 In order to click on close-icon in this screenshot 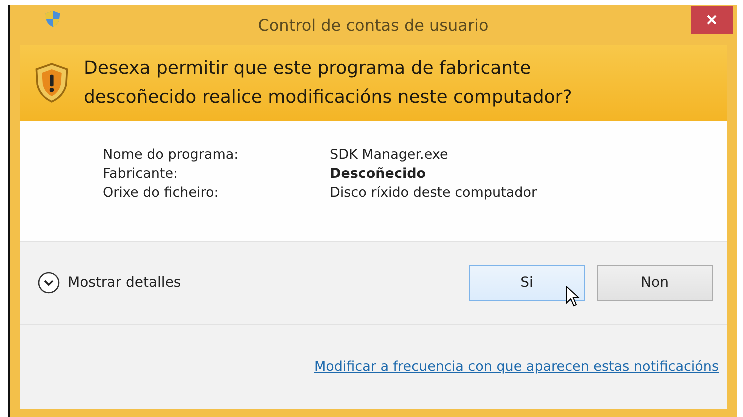, I will do `click(712, 20)`.